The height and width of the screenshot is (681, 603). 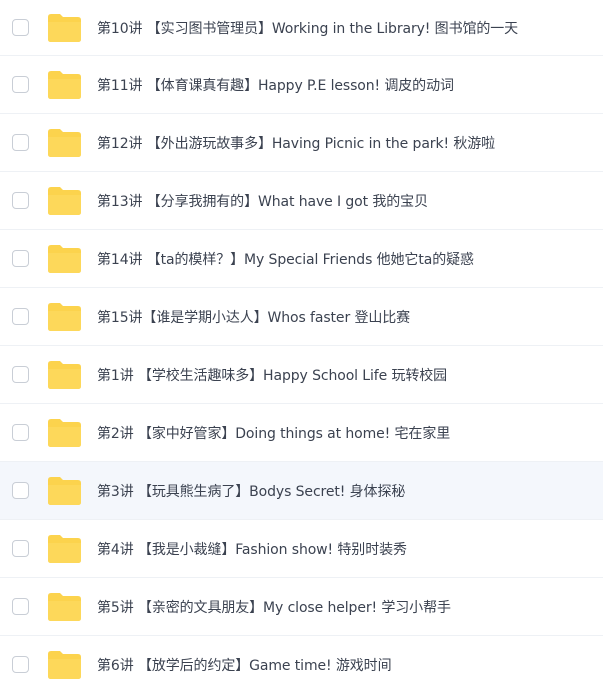 I want to click on list-item: 第13讲 【分享我拥有的】What have I got 我的宝贝, so click(x=301, y=201).